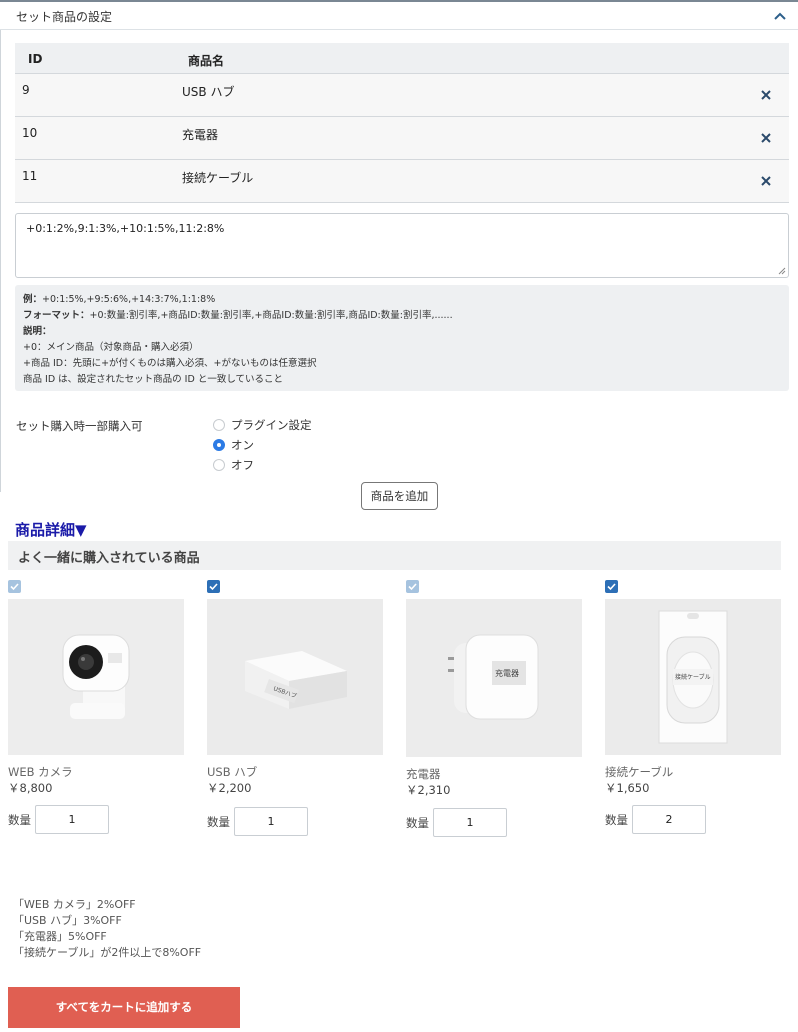 The width and height of the screenshot is (798, 1032). I want to click on bundle-header: よく一緒に購入されている商品, so click(394, 555).